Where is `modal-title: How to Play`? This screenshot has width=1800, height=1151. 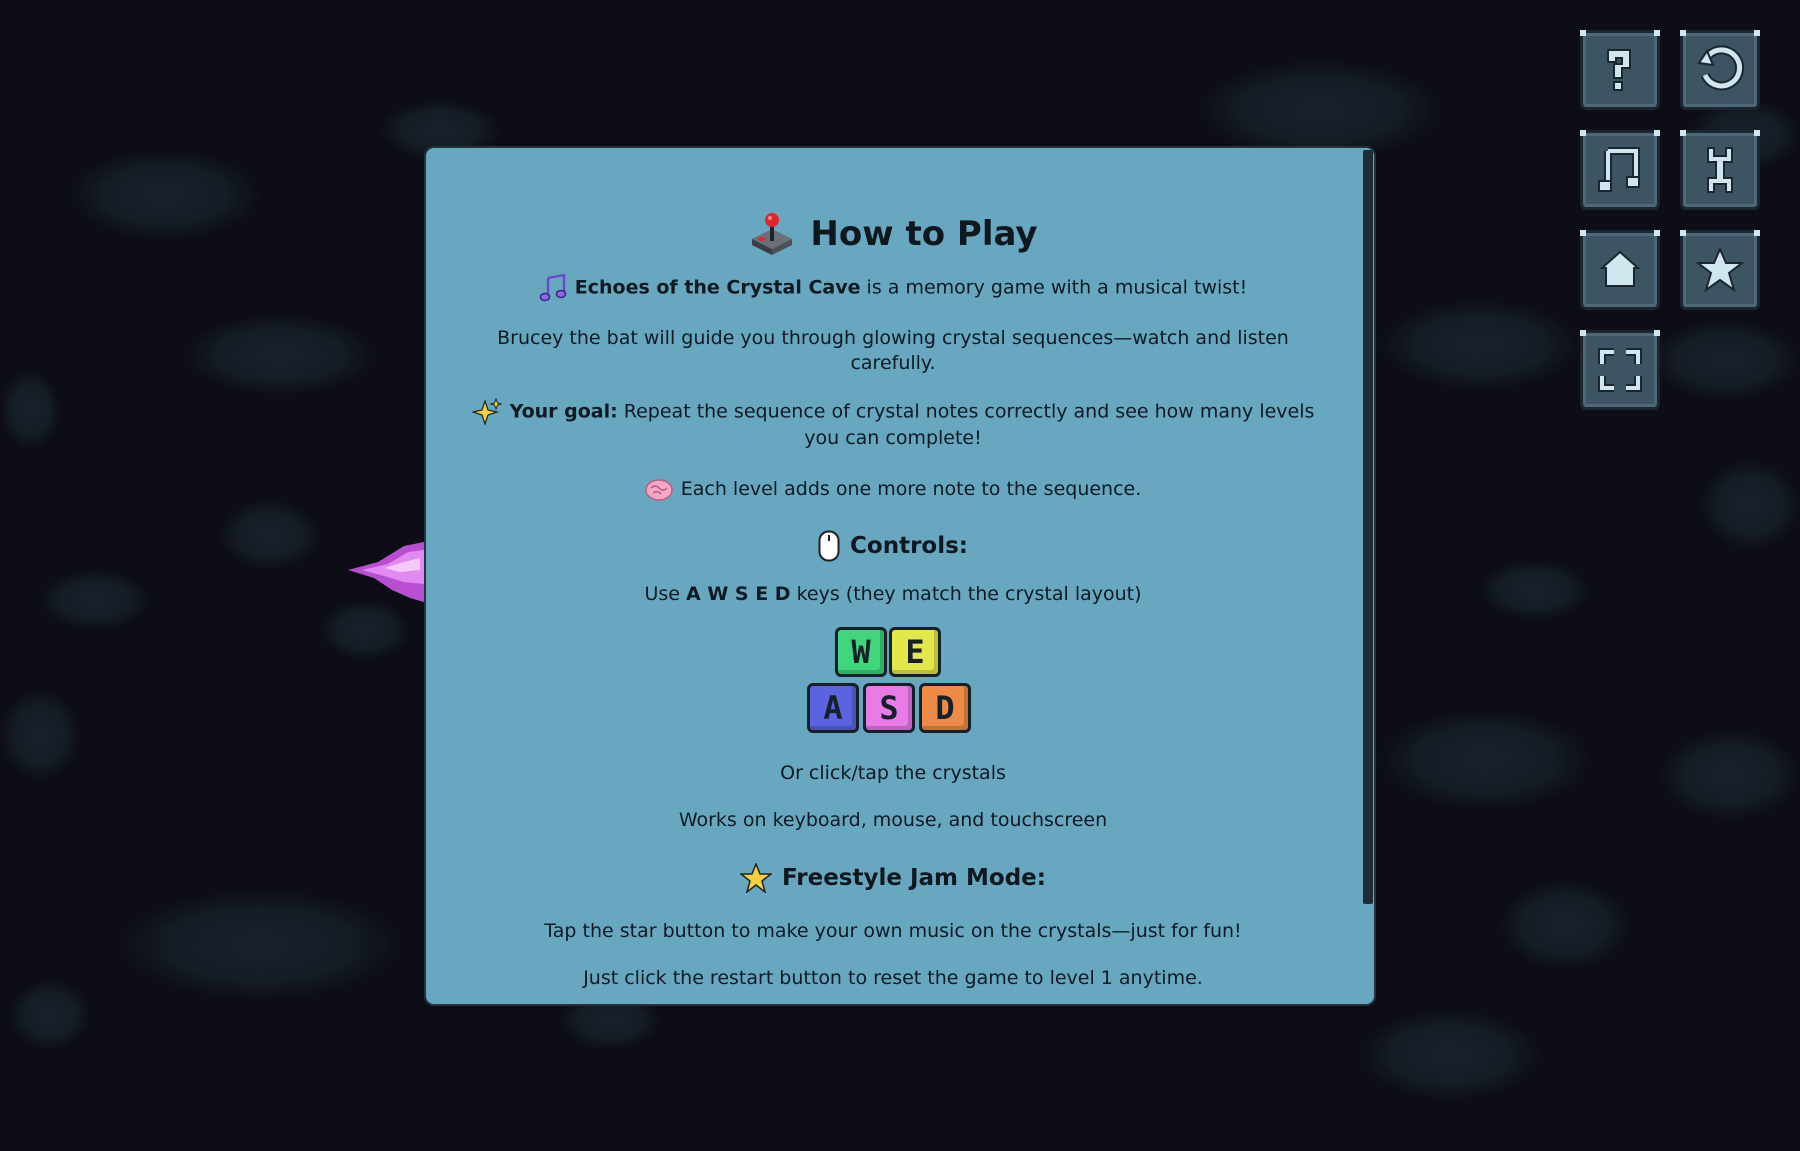 modal-title: How to Play is located at coordinates (893, 234).